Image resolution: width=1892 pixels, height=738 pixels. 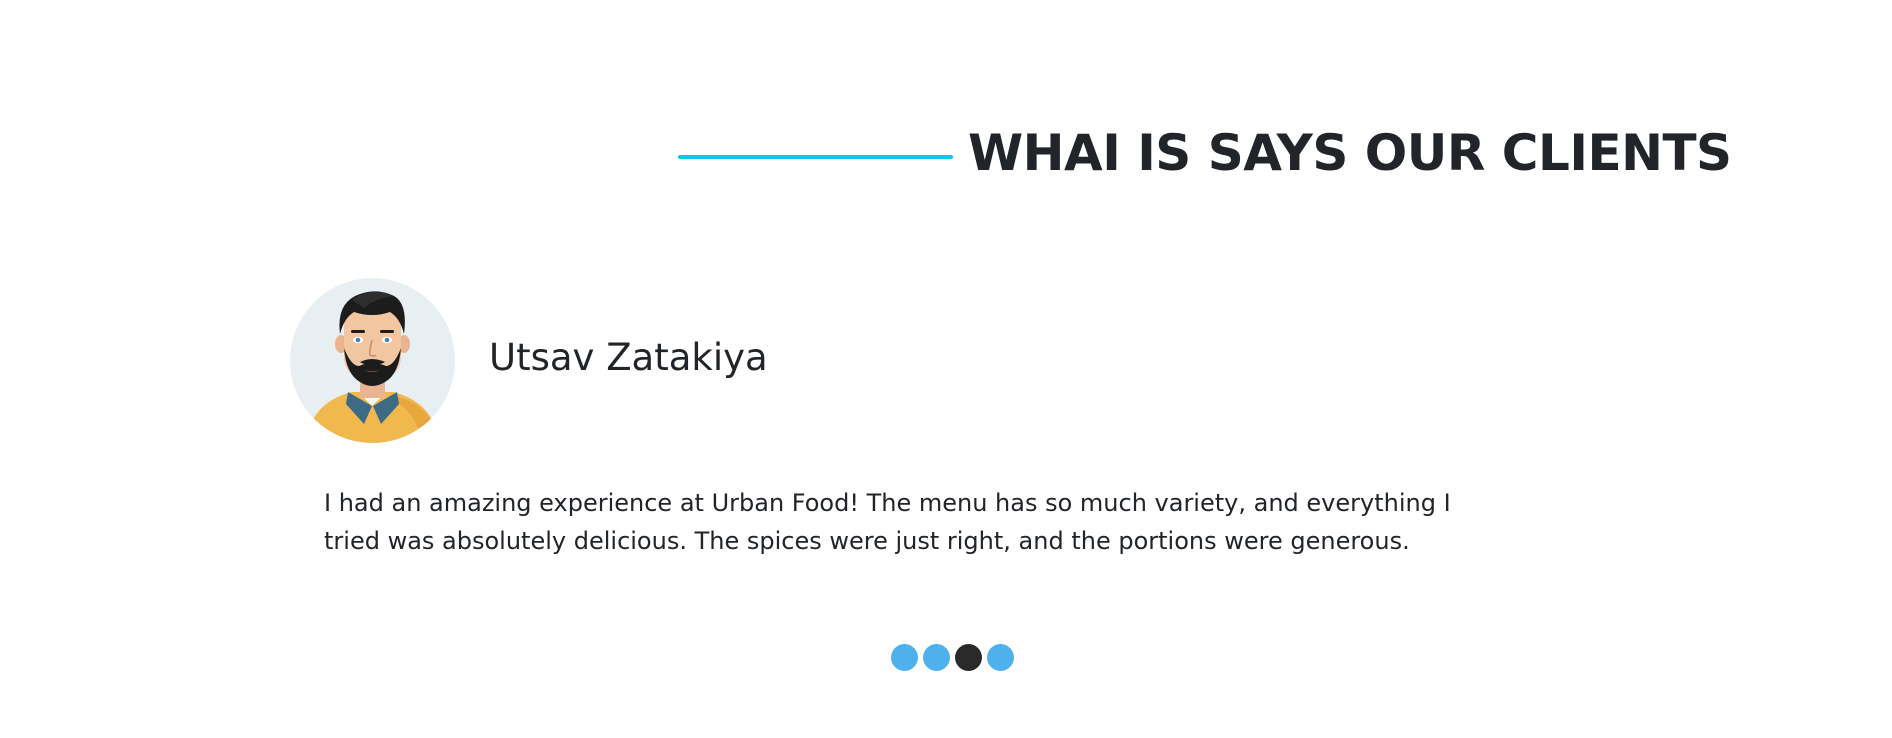 I want to click on client-header: Utsav Zatakiya, so click(x=740, y=360).